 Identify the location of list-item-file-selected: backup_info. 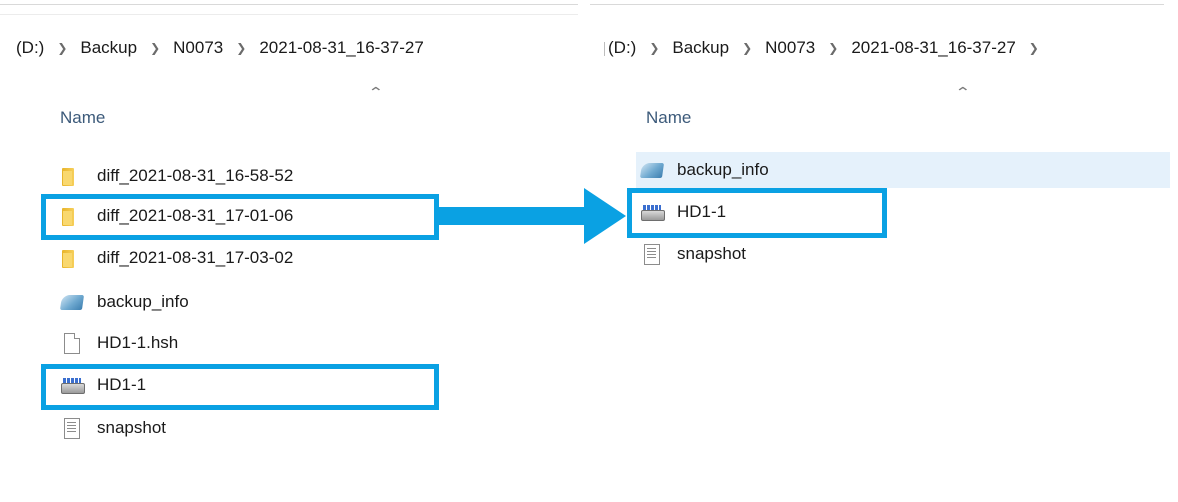
(903, 170).